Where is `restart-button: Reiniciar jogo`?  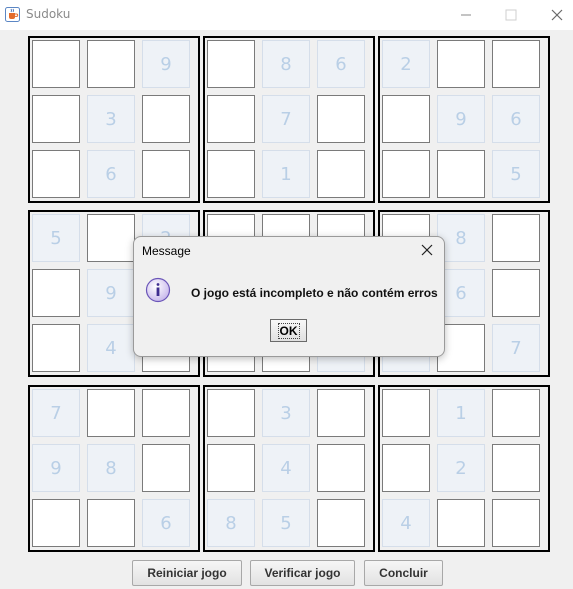
restart-button: Reiniciar jogo is located at coordinates (187, 573).